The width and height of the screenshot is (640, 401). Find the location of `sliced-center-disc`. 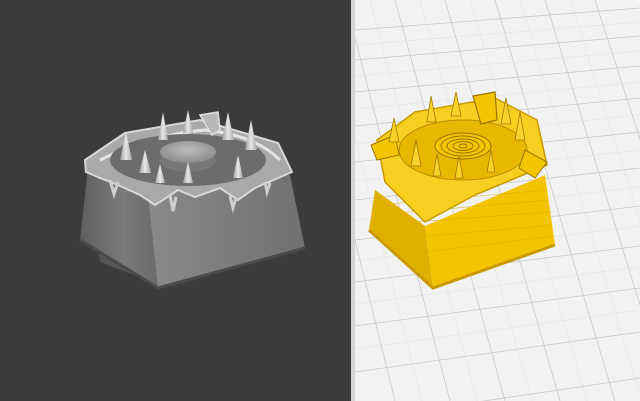

sliced-center-disc is located at coordinates (463, 146).